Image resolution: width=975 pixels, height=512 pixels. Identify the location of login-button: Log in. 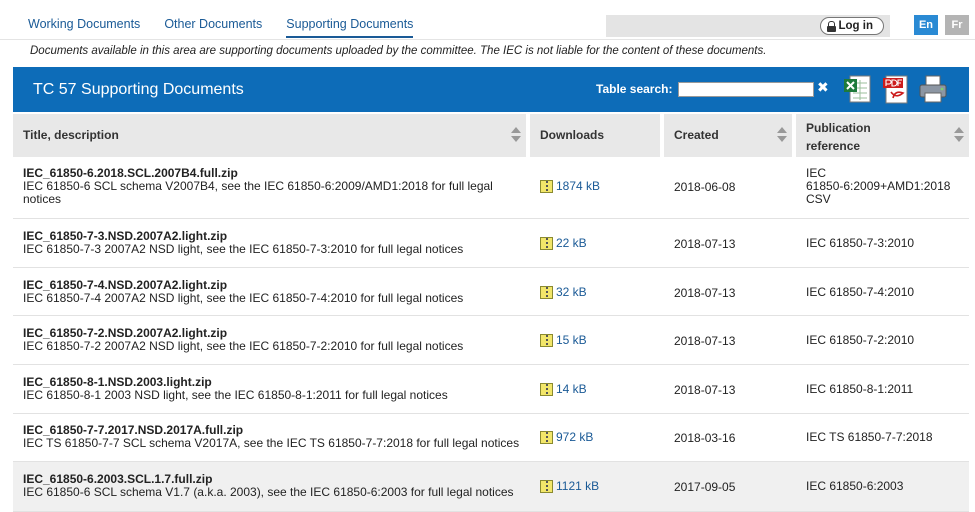
(851, 26).